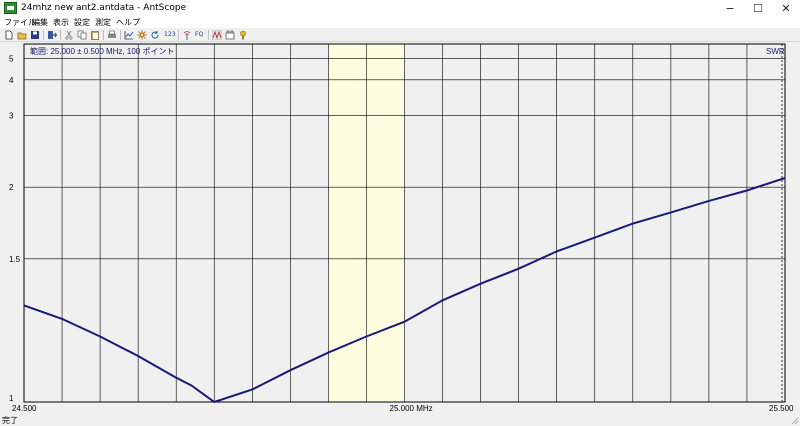  Describe the element at coordinates (82, 35) in the screenshot. I see `copy-icon` at that location.